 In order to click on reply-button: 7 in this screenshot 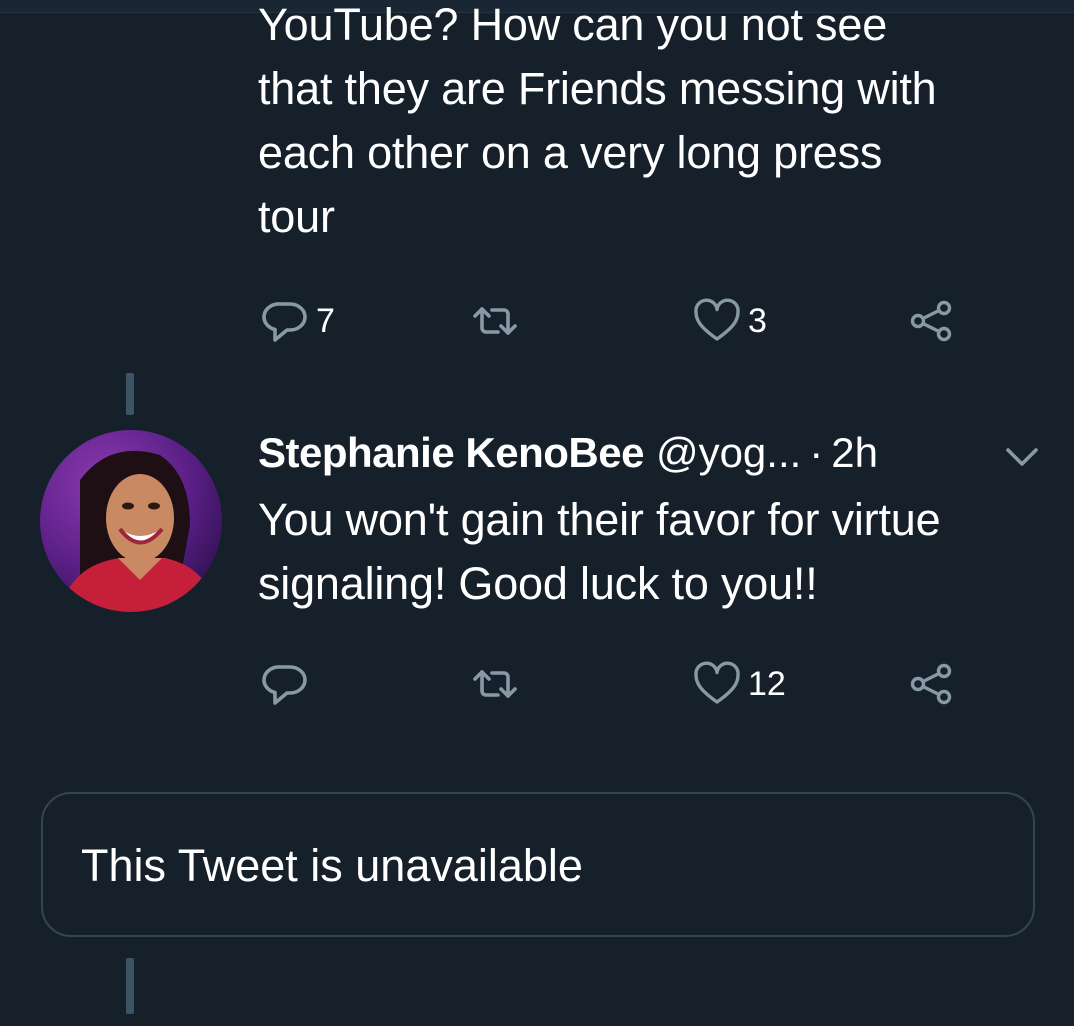, I will do `click(296, 321)`.